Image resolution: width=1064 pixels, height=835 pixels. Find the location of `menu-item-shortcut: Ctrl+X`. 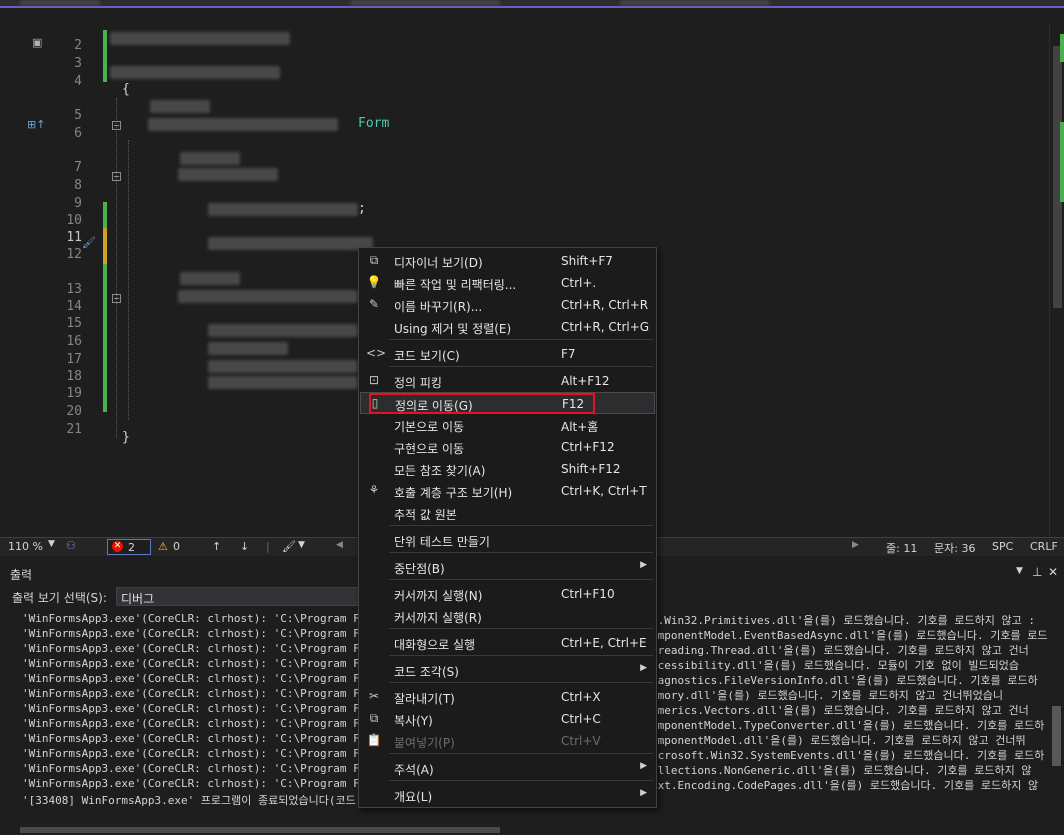

menu-item-shortcut: Ctrl+X is located at coordinates (581, 697).